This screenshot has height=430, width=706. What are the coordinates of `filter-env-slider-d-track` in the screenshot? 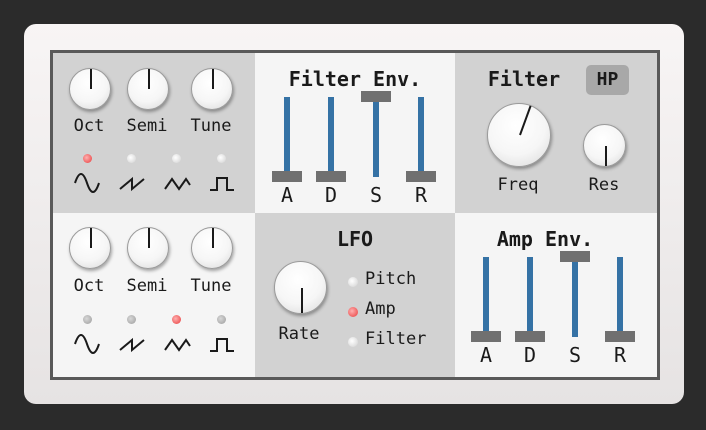 It's located at (331, 137).